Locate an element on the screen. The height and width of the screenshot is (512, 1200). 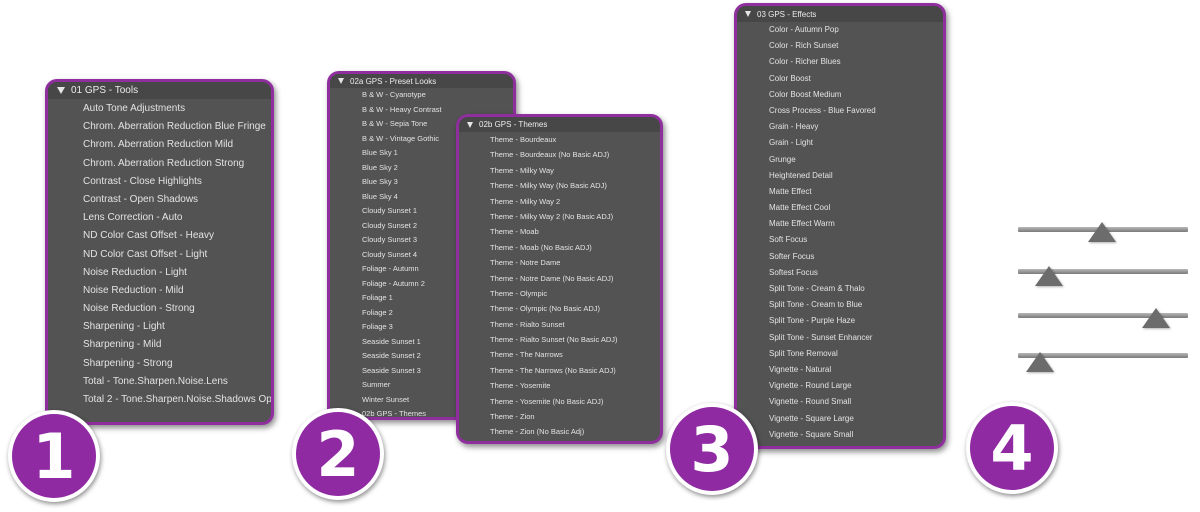
preset-item: Theme - The Narrows is located at coordinates (559, 354).